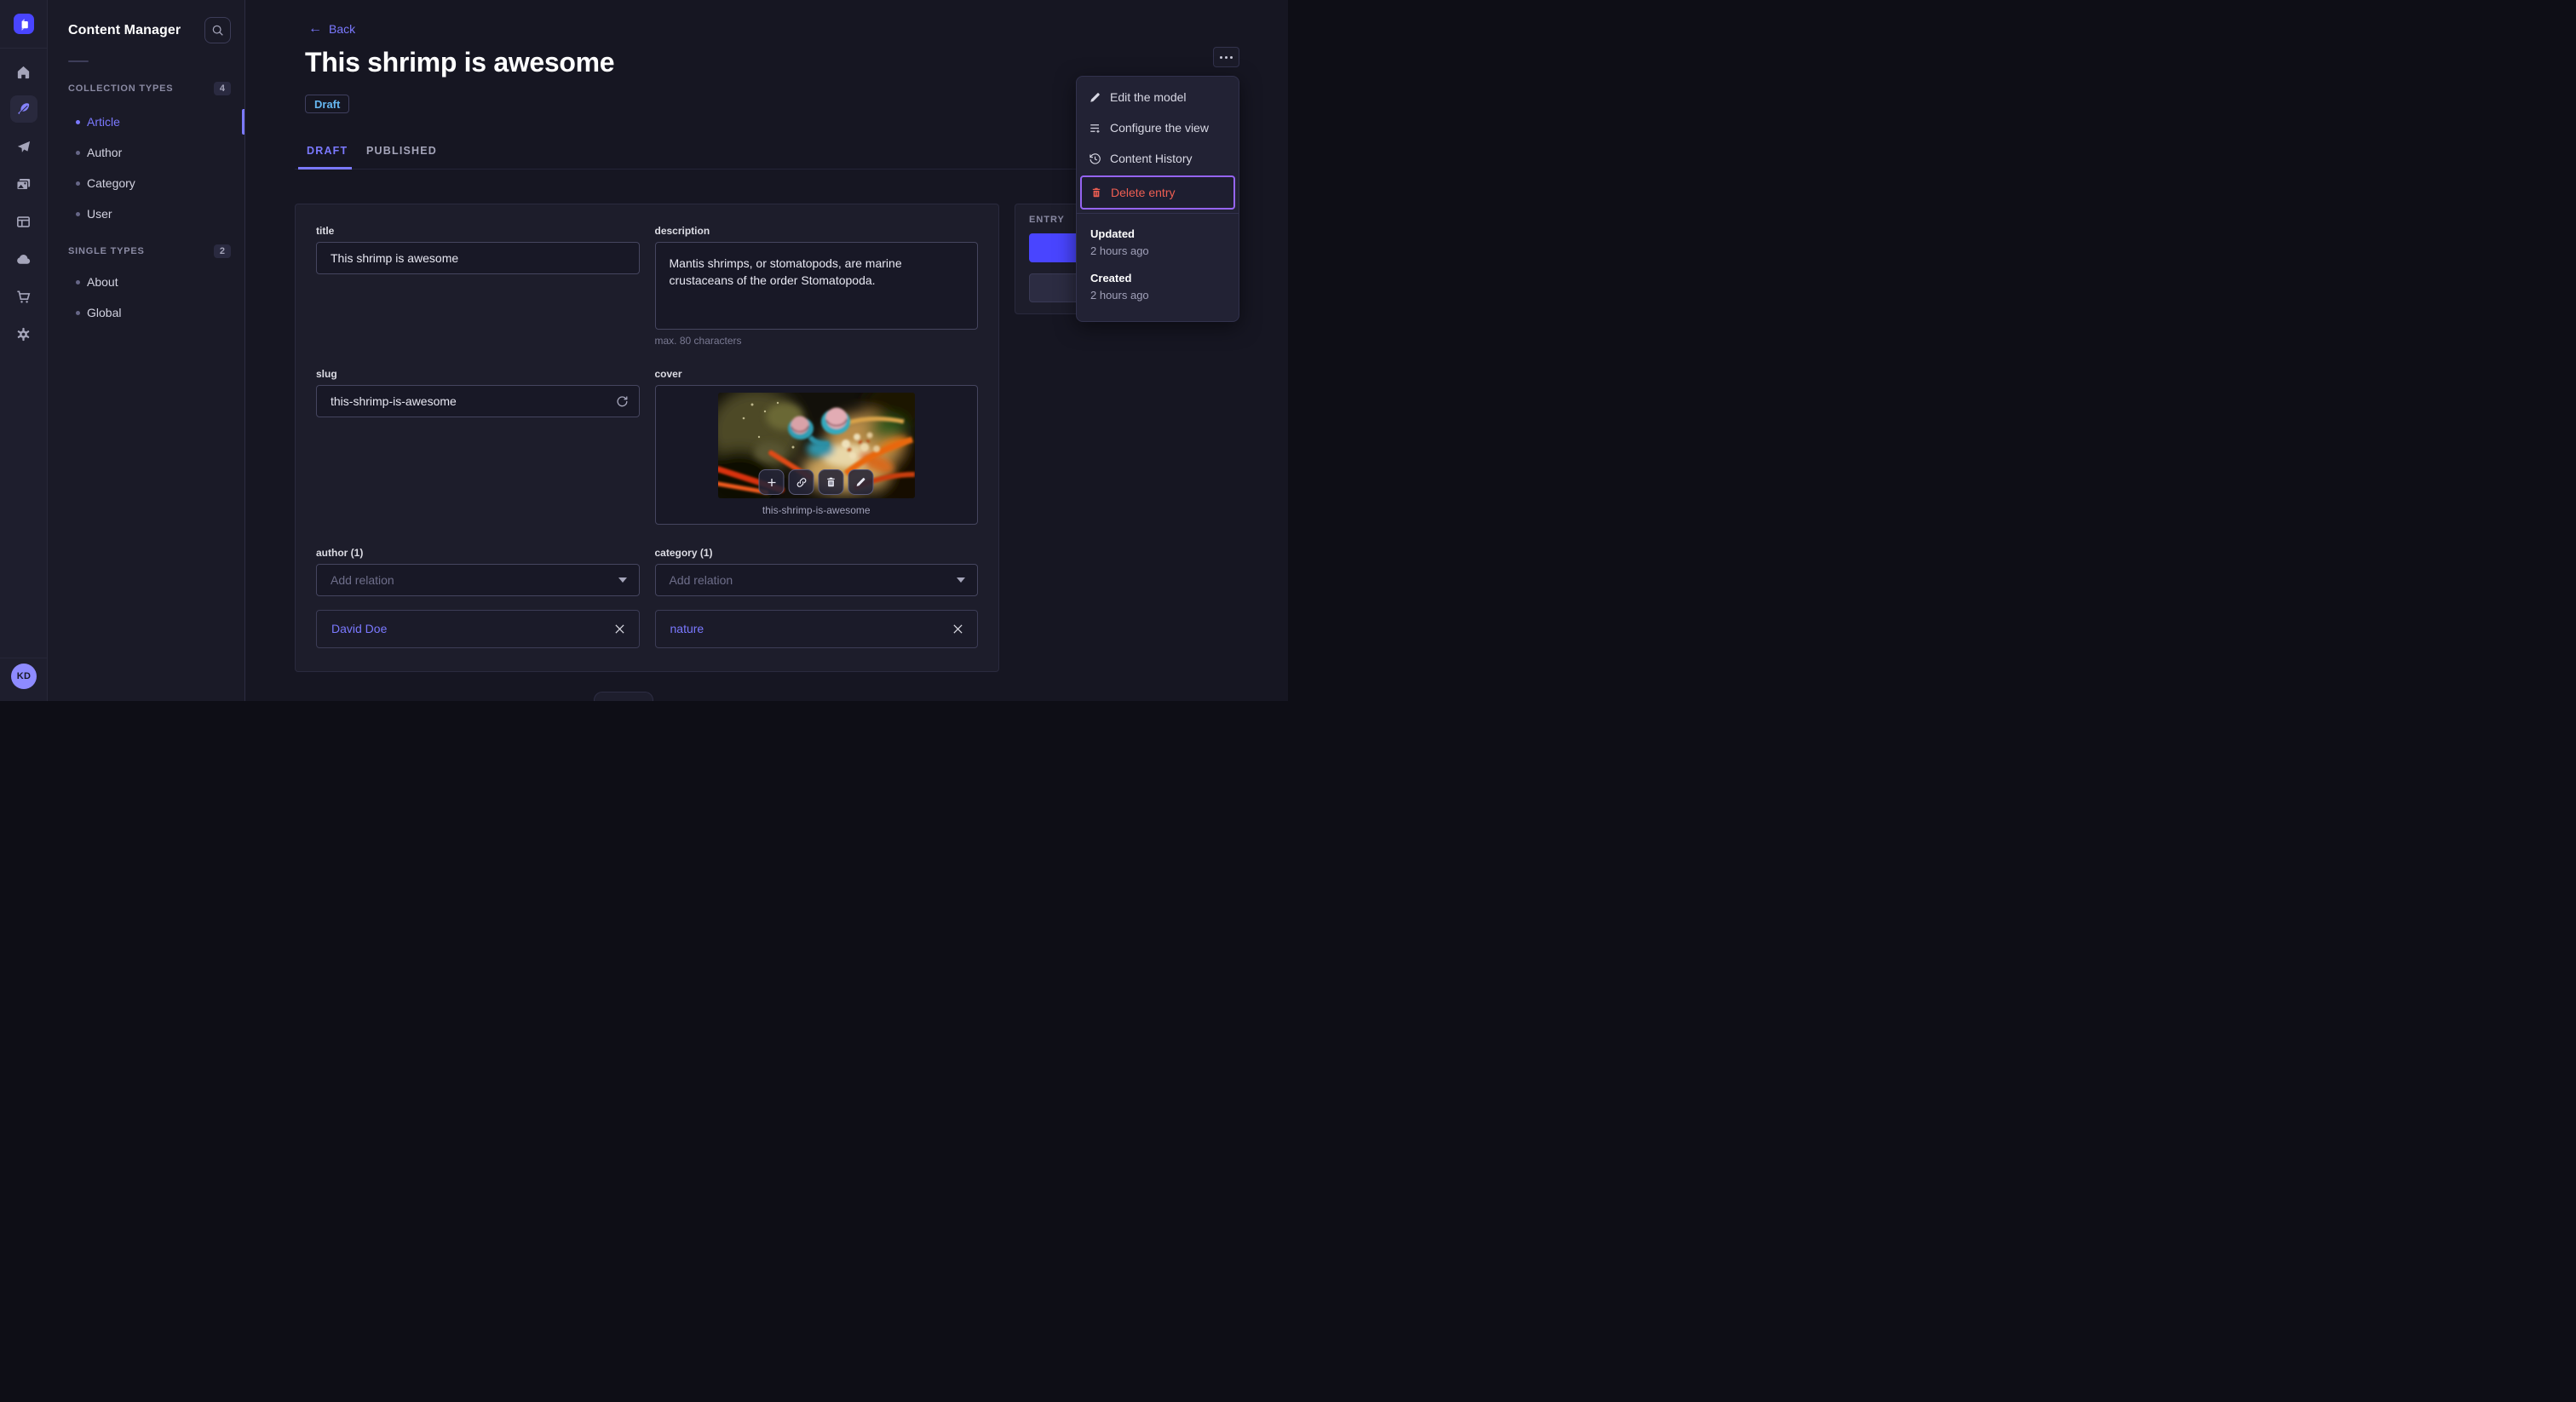 This screenshot has height=1402, width=2576. I want to click on configure-list-icon, so click(1095, 128).